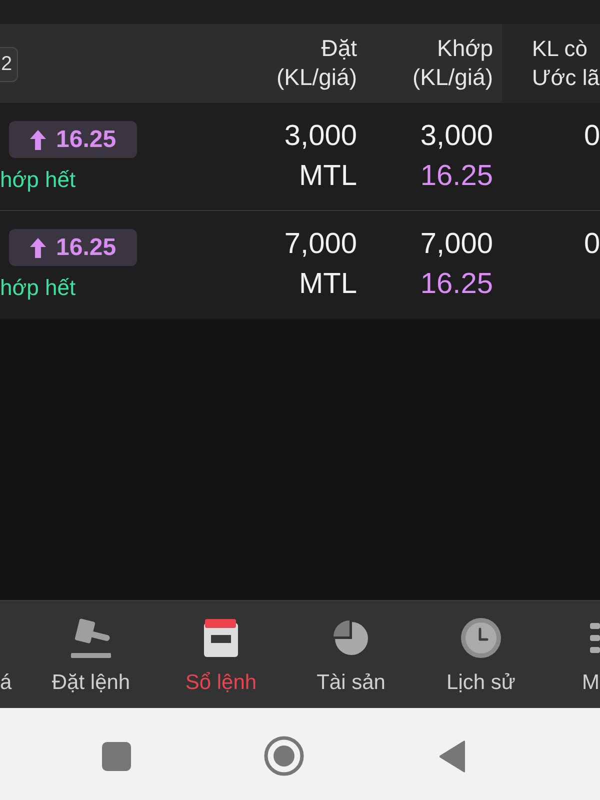 This screenshot has width=600, height=800. Describe the element at coordinates (320, 244) in the screenshot. I see `order-quantity: 7,000` at that location.